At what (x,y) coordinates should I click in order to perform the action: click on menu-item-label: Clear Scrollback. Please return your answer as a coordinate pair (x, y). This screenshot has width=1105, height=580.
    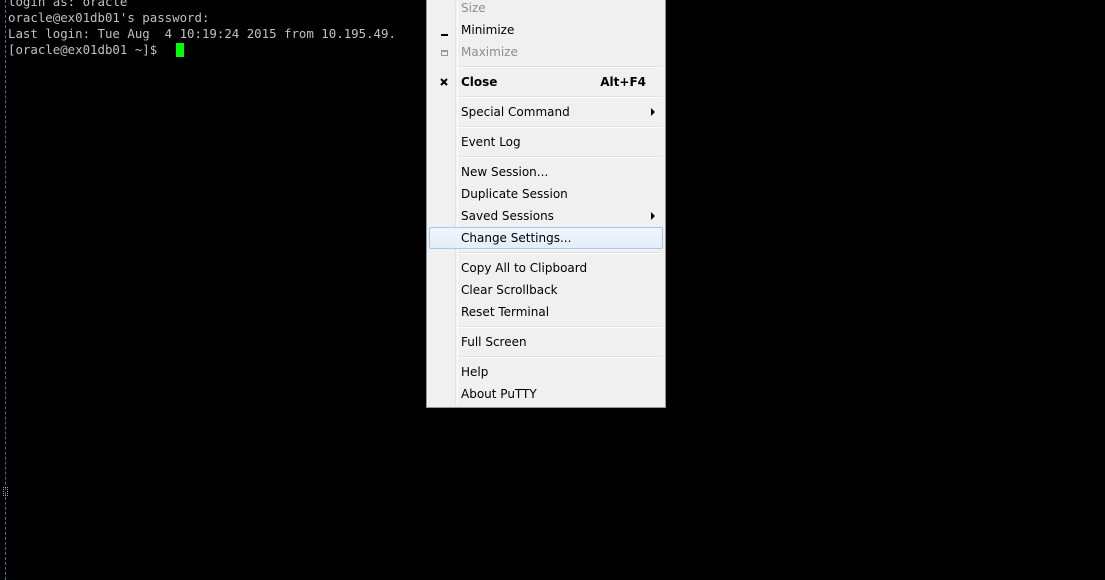
    Looking at the image, I should click on (509, 290).